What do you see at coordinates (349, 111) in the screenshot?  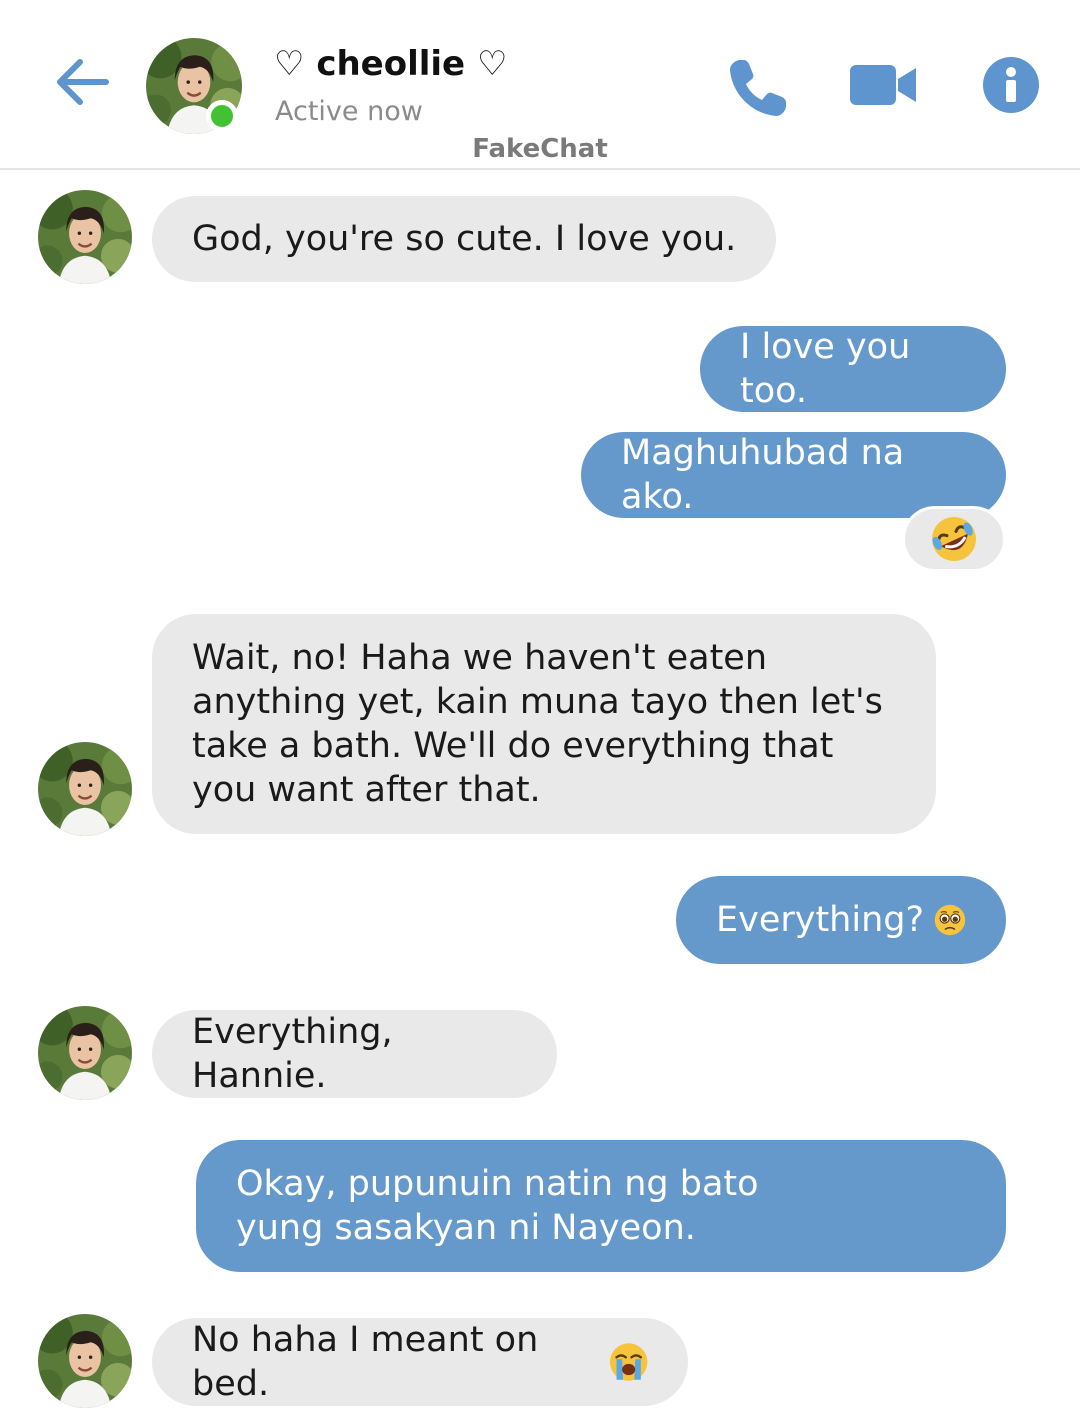 I see `contact-status: Active now` at bounding box center [349, 111].